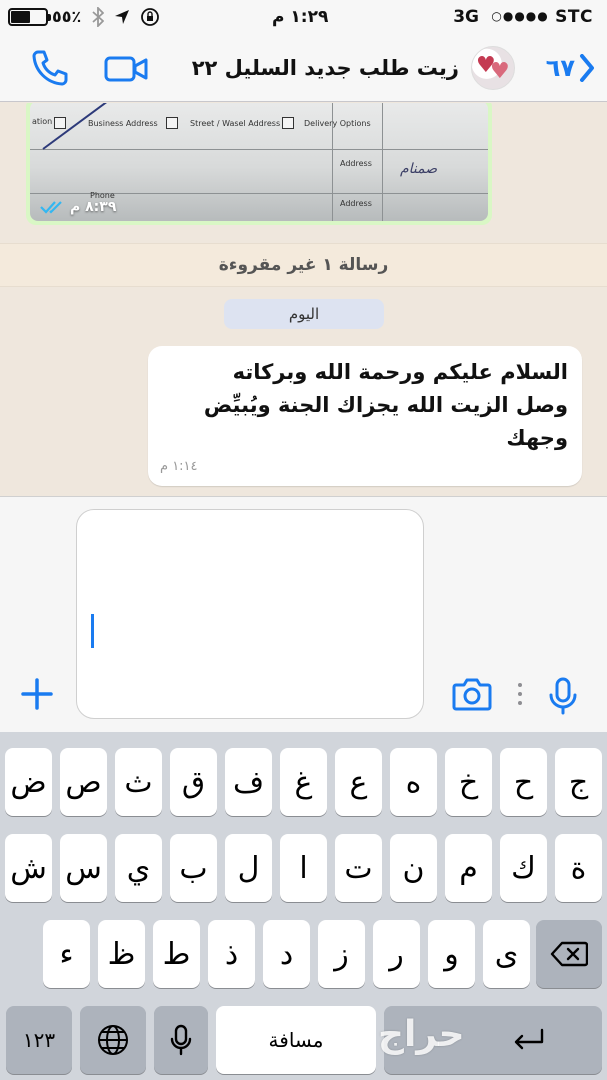 Image resolution: width=607 pixels, height=1080 pixels. I want to click on battery: ٥٥٪, so click(44, 16).